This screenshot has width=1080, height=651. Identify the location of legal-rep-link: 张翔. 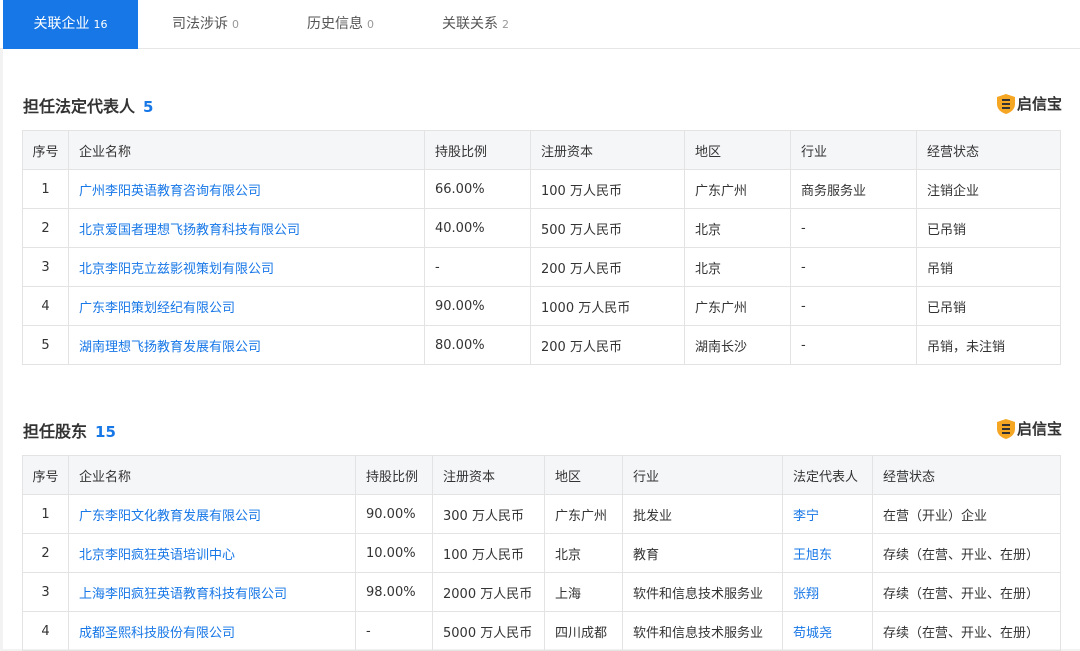
(827, 592).